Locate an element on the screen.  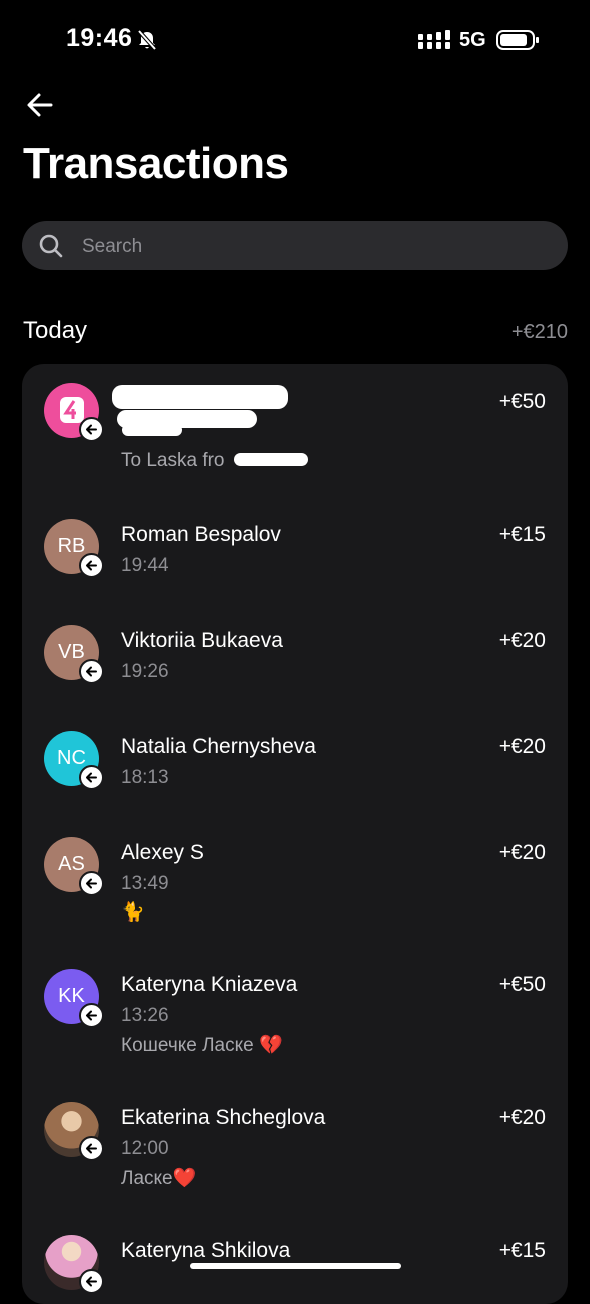
transaction-row: RB Roman Bespalov 19:44 +€15 is located at coordinates (295, 550).